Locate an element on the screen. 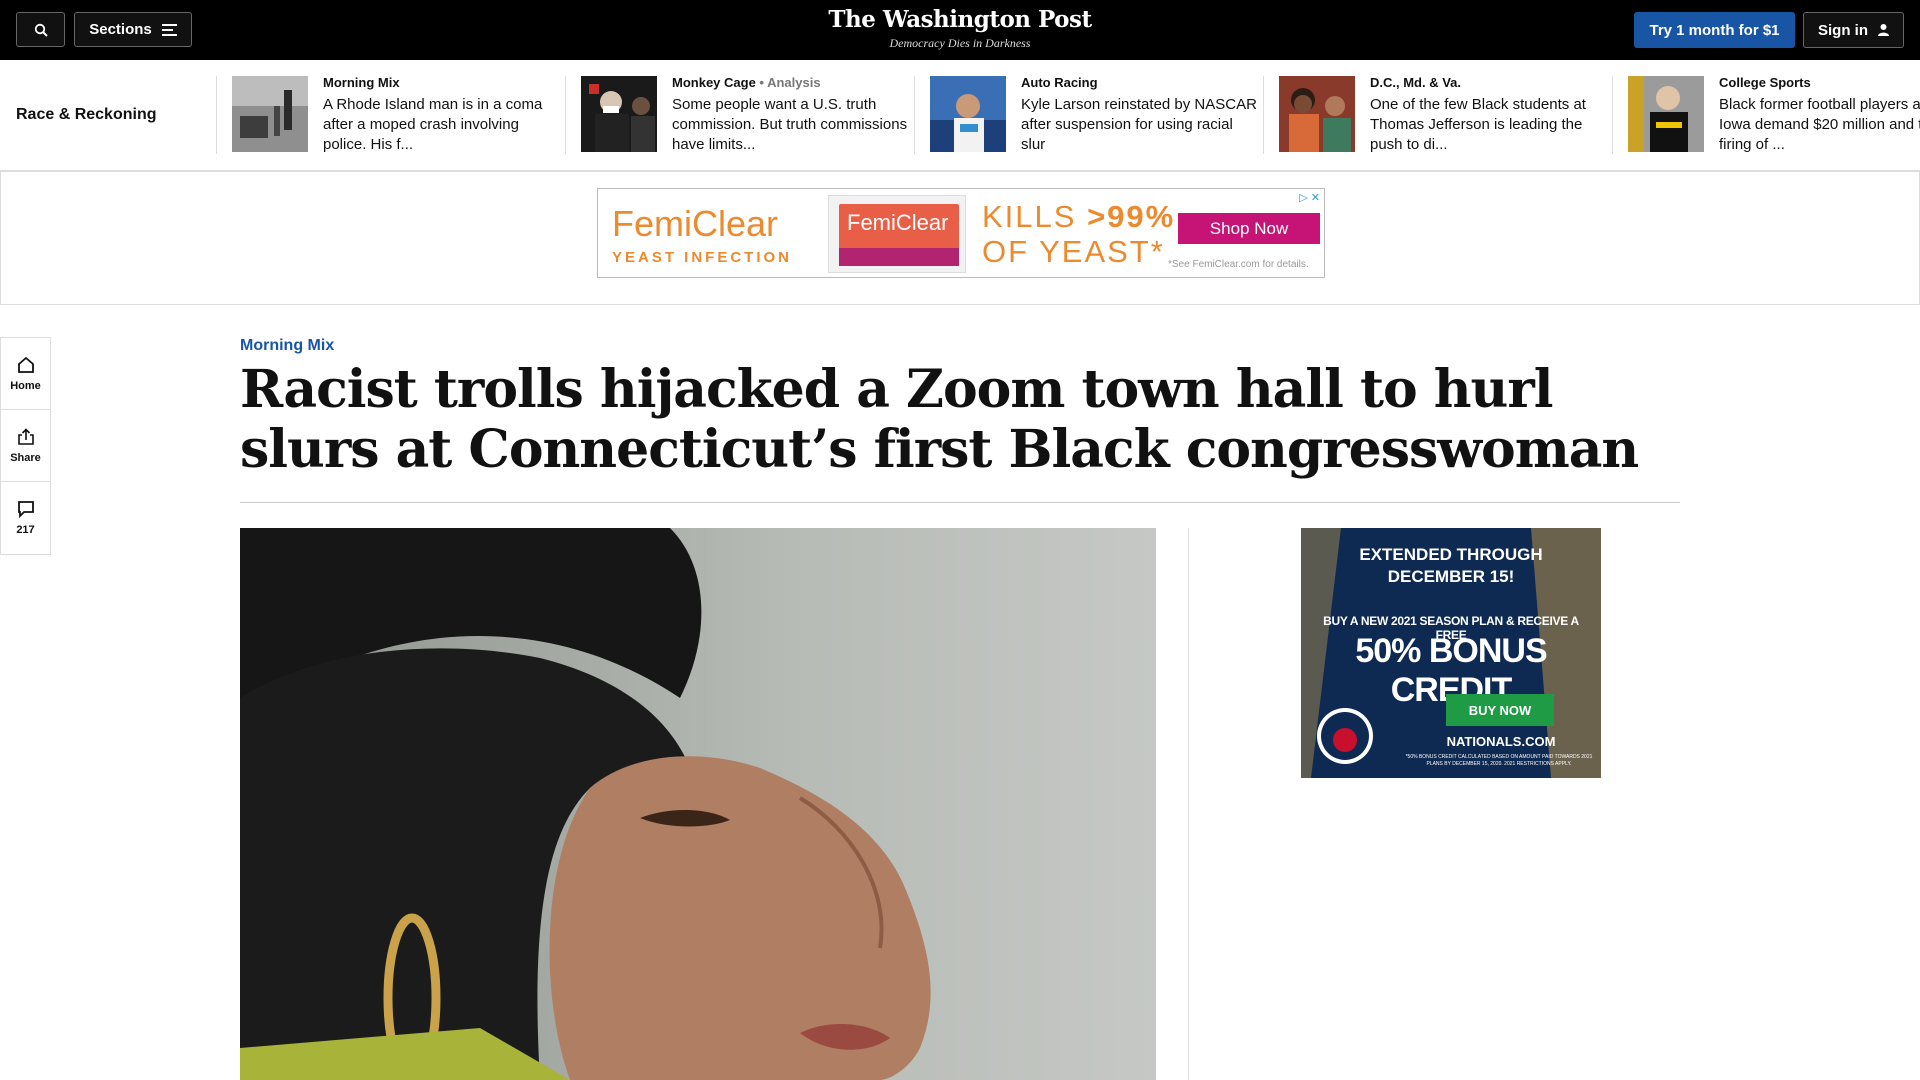  search-icon is located at coordinates (41, 30).